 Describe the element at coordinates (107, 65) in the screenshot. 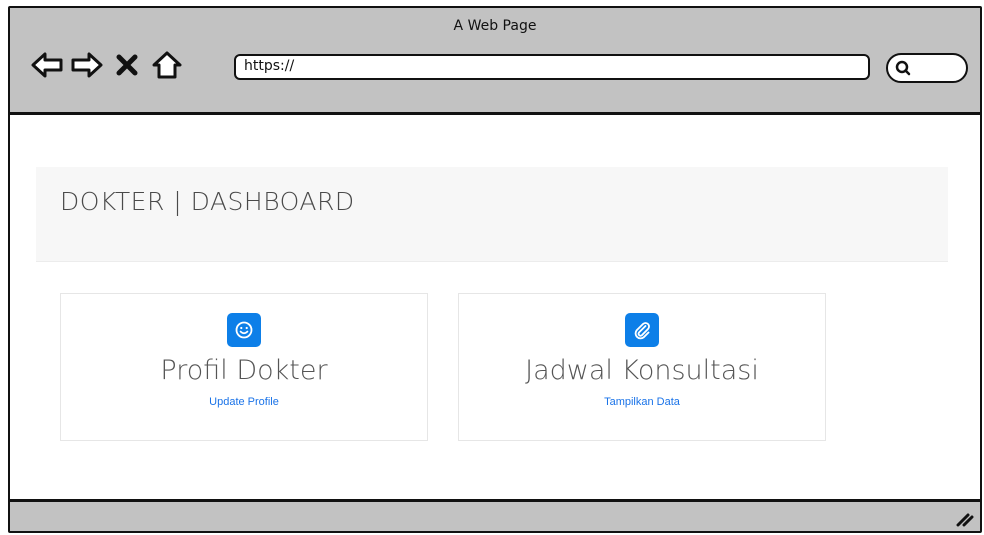

I see `nav-buttons` at that location.